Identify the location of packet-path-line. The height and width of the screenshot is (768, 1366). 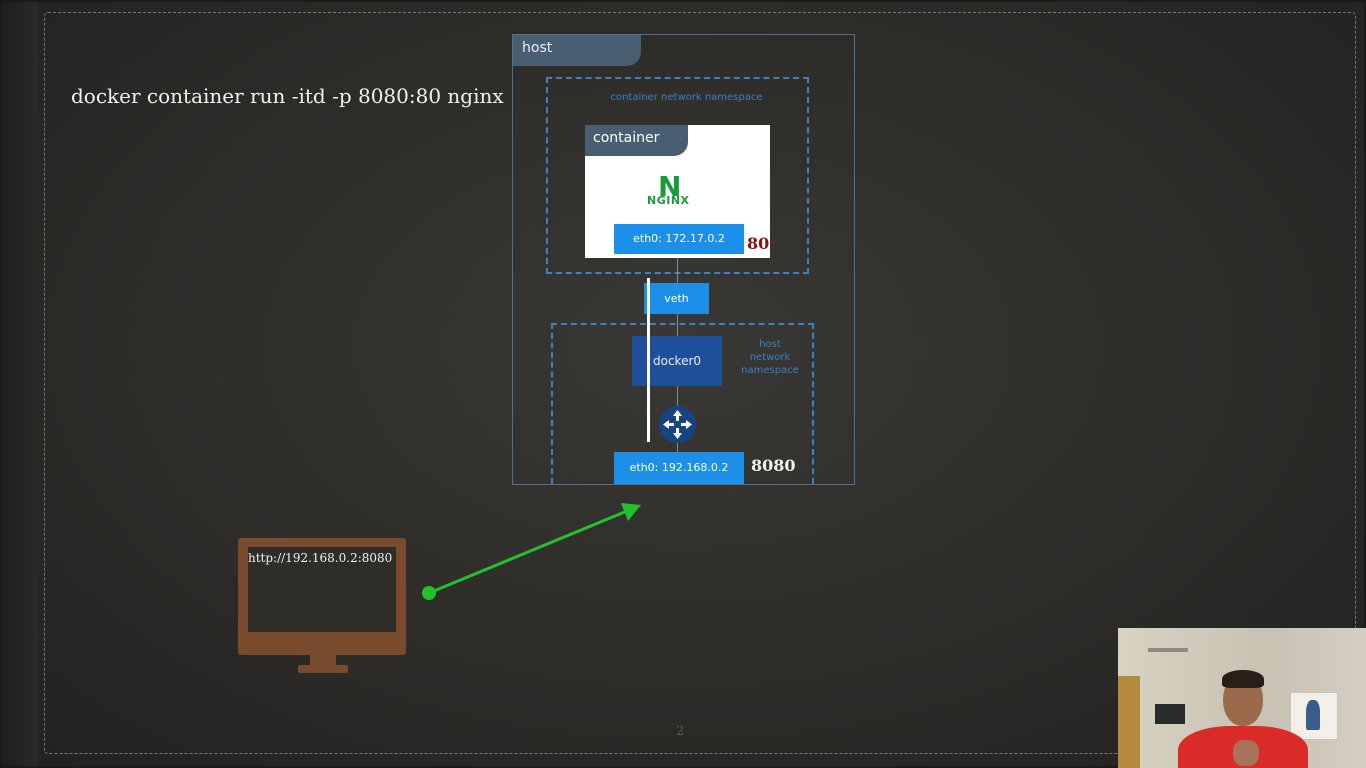
(648, 360).